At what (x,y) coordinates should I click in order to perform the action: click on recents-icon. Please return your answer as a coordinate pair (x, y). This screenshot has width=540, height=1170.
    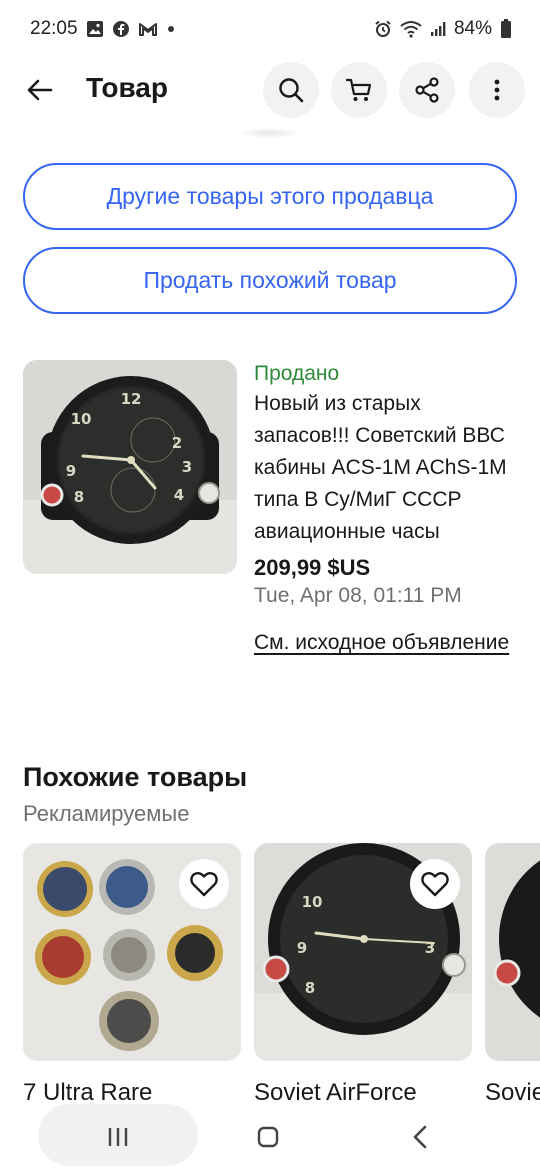
    Looking at the image, I should click on (118, 1137).